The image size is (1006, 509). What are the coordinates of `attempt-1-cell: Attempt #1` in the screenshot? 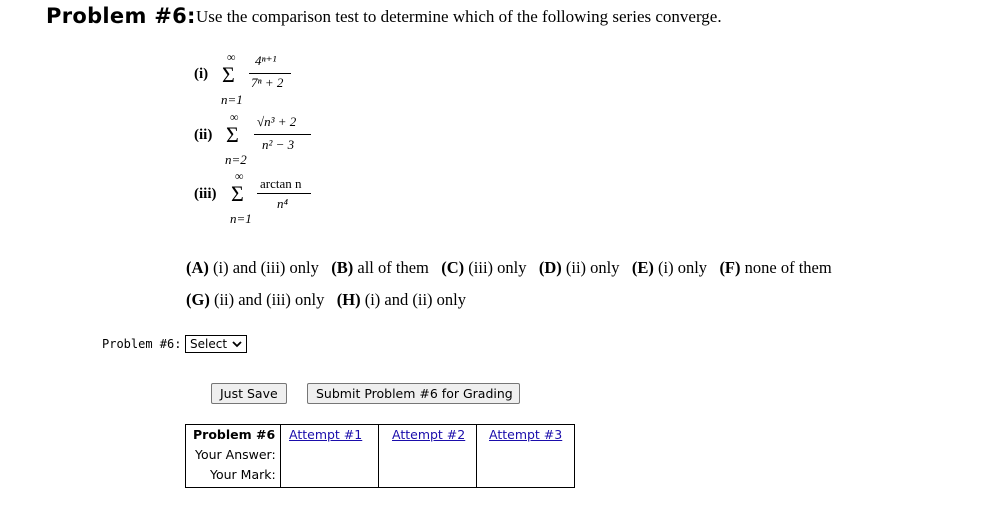 It's located at (329, 456).